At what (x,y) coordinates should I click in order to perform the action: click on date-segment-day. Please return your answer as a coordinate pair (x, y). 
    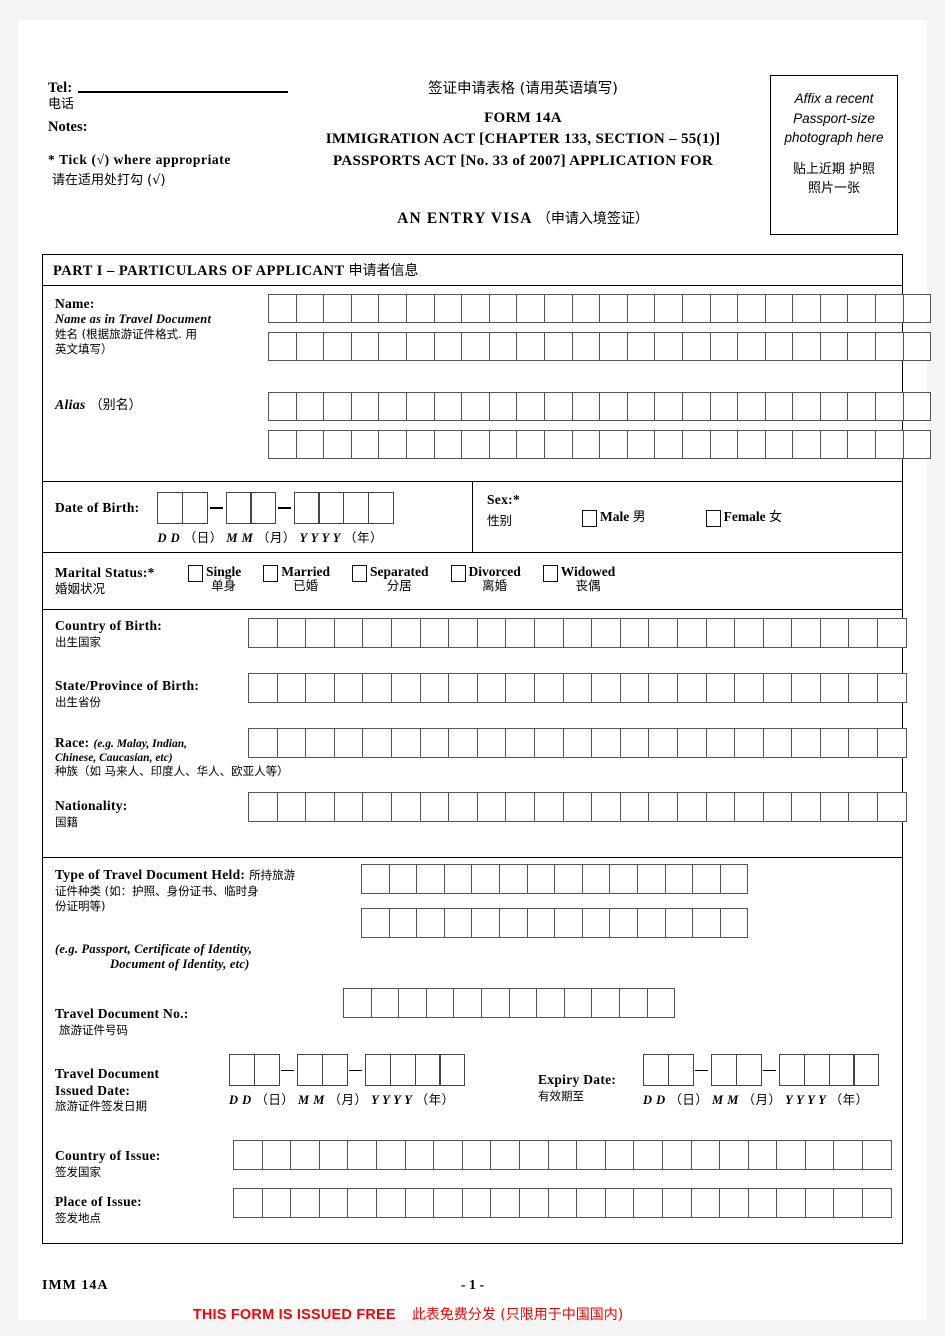
    Looking at the image, I should click on (668, 1070).